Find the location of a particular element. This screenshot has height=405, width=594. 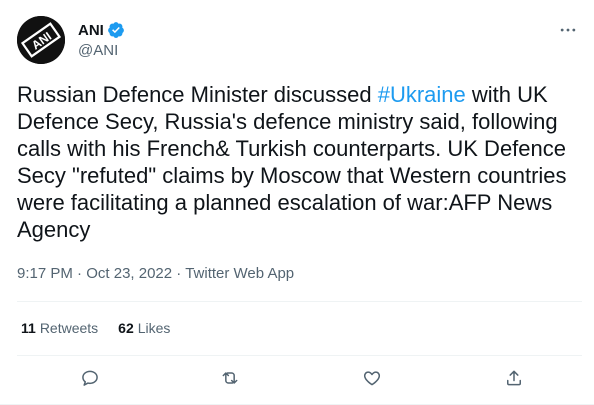

verified-badge-icon is located at coordinates (116, 30).